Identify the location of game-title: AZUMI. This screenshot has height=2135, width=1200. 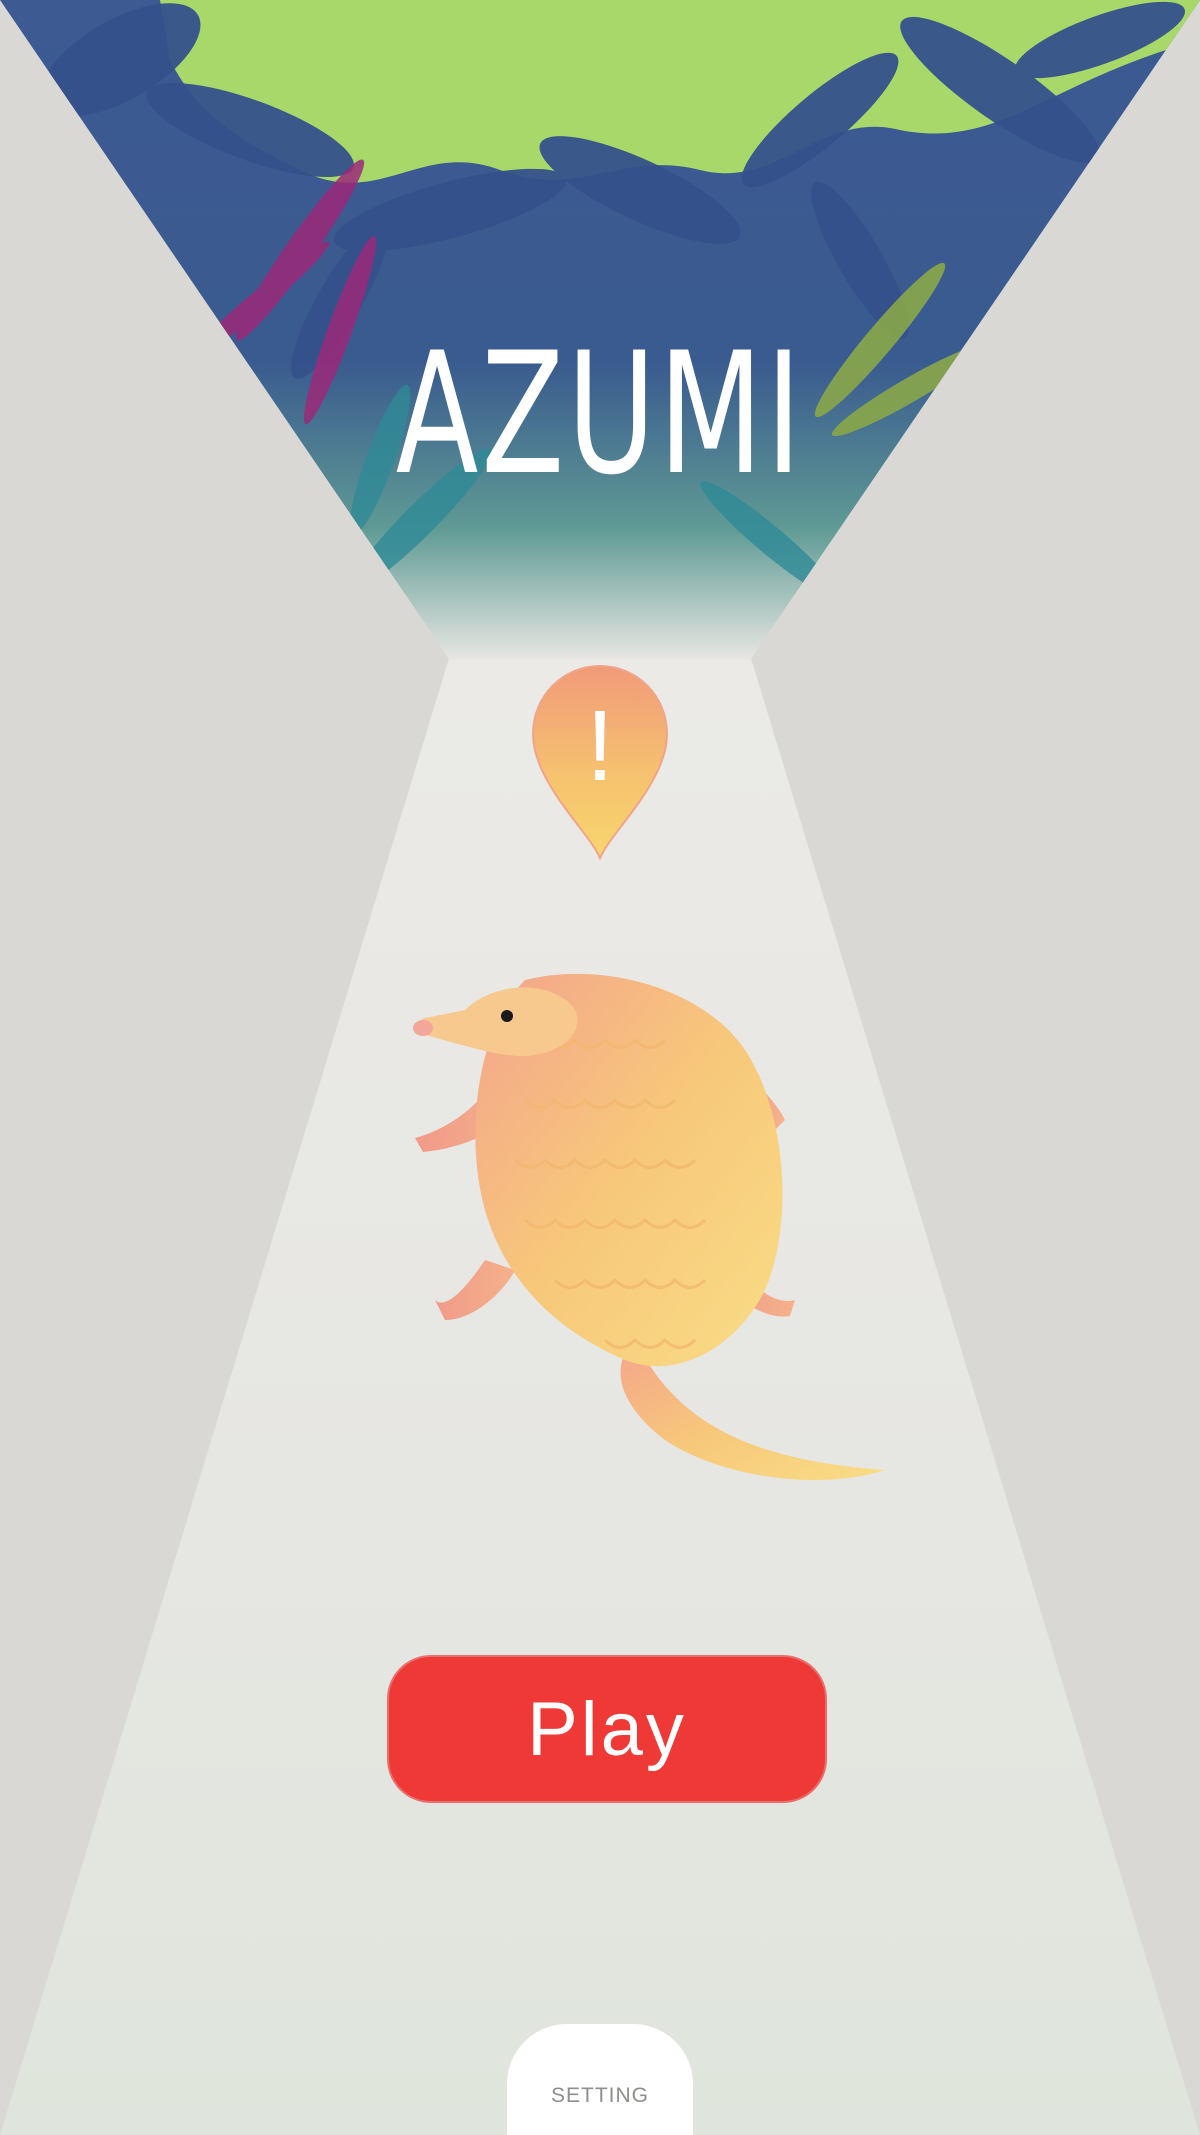
(600, 414).